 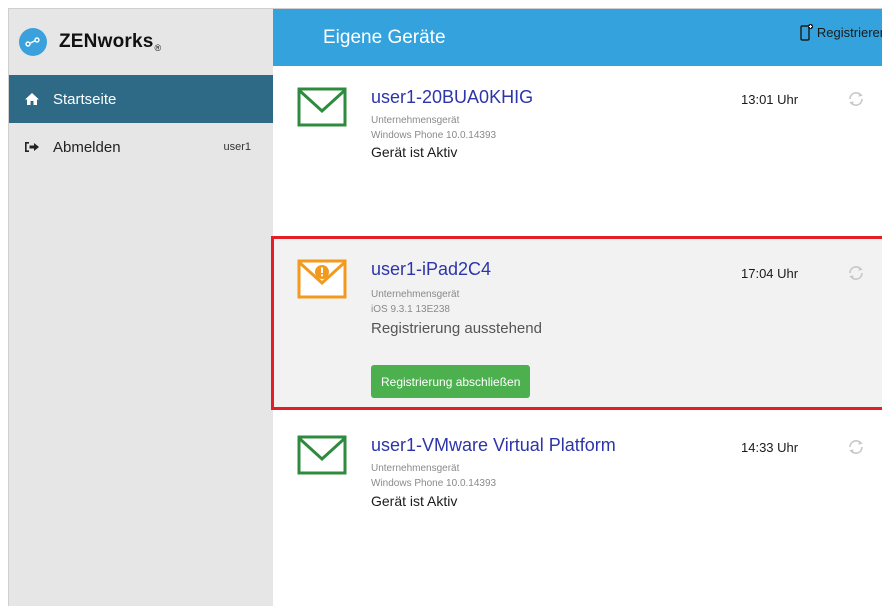 I want to click on sidebar-item-abmelden: Abmelden user1, so click(x=141, y=147).